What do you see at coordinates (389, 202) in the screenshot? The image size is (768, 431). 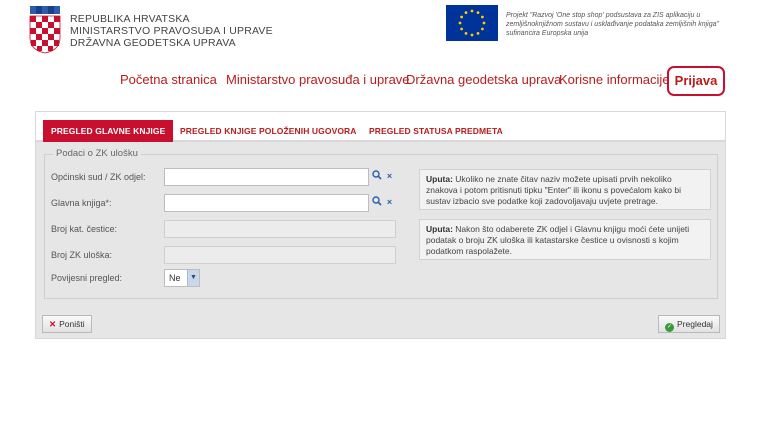 I see `book-clear-icon: ×` at bounding box center [389, 202].